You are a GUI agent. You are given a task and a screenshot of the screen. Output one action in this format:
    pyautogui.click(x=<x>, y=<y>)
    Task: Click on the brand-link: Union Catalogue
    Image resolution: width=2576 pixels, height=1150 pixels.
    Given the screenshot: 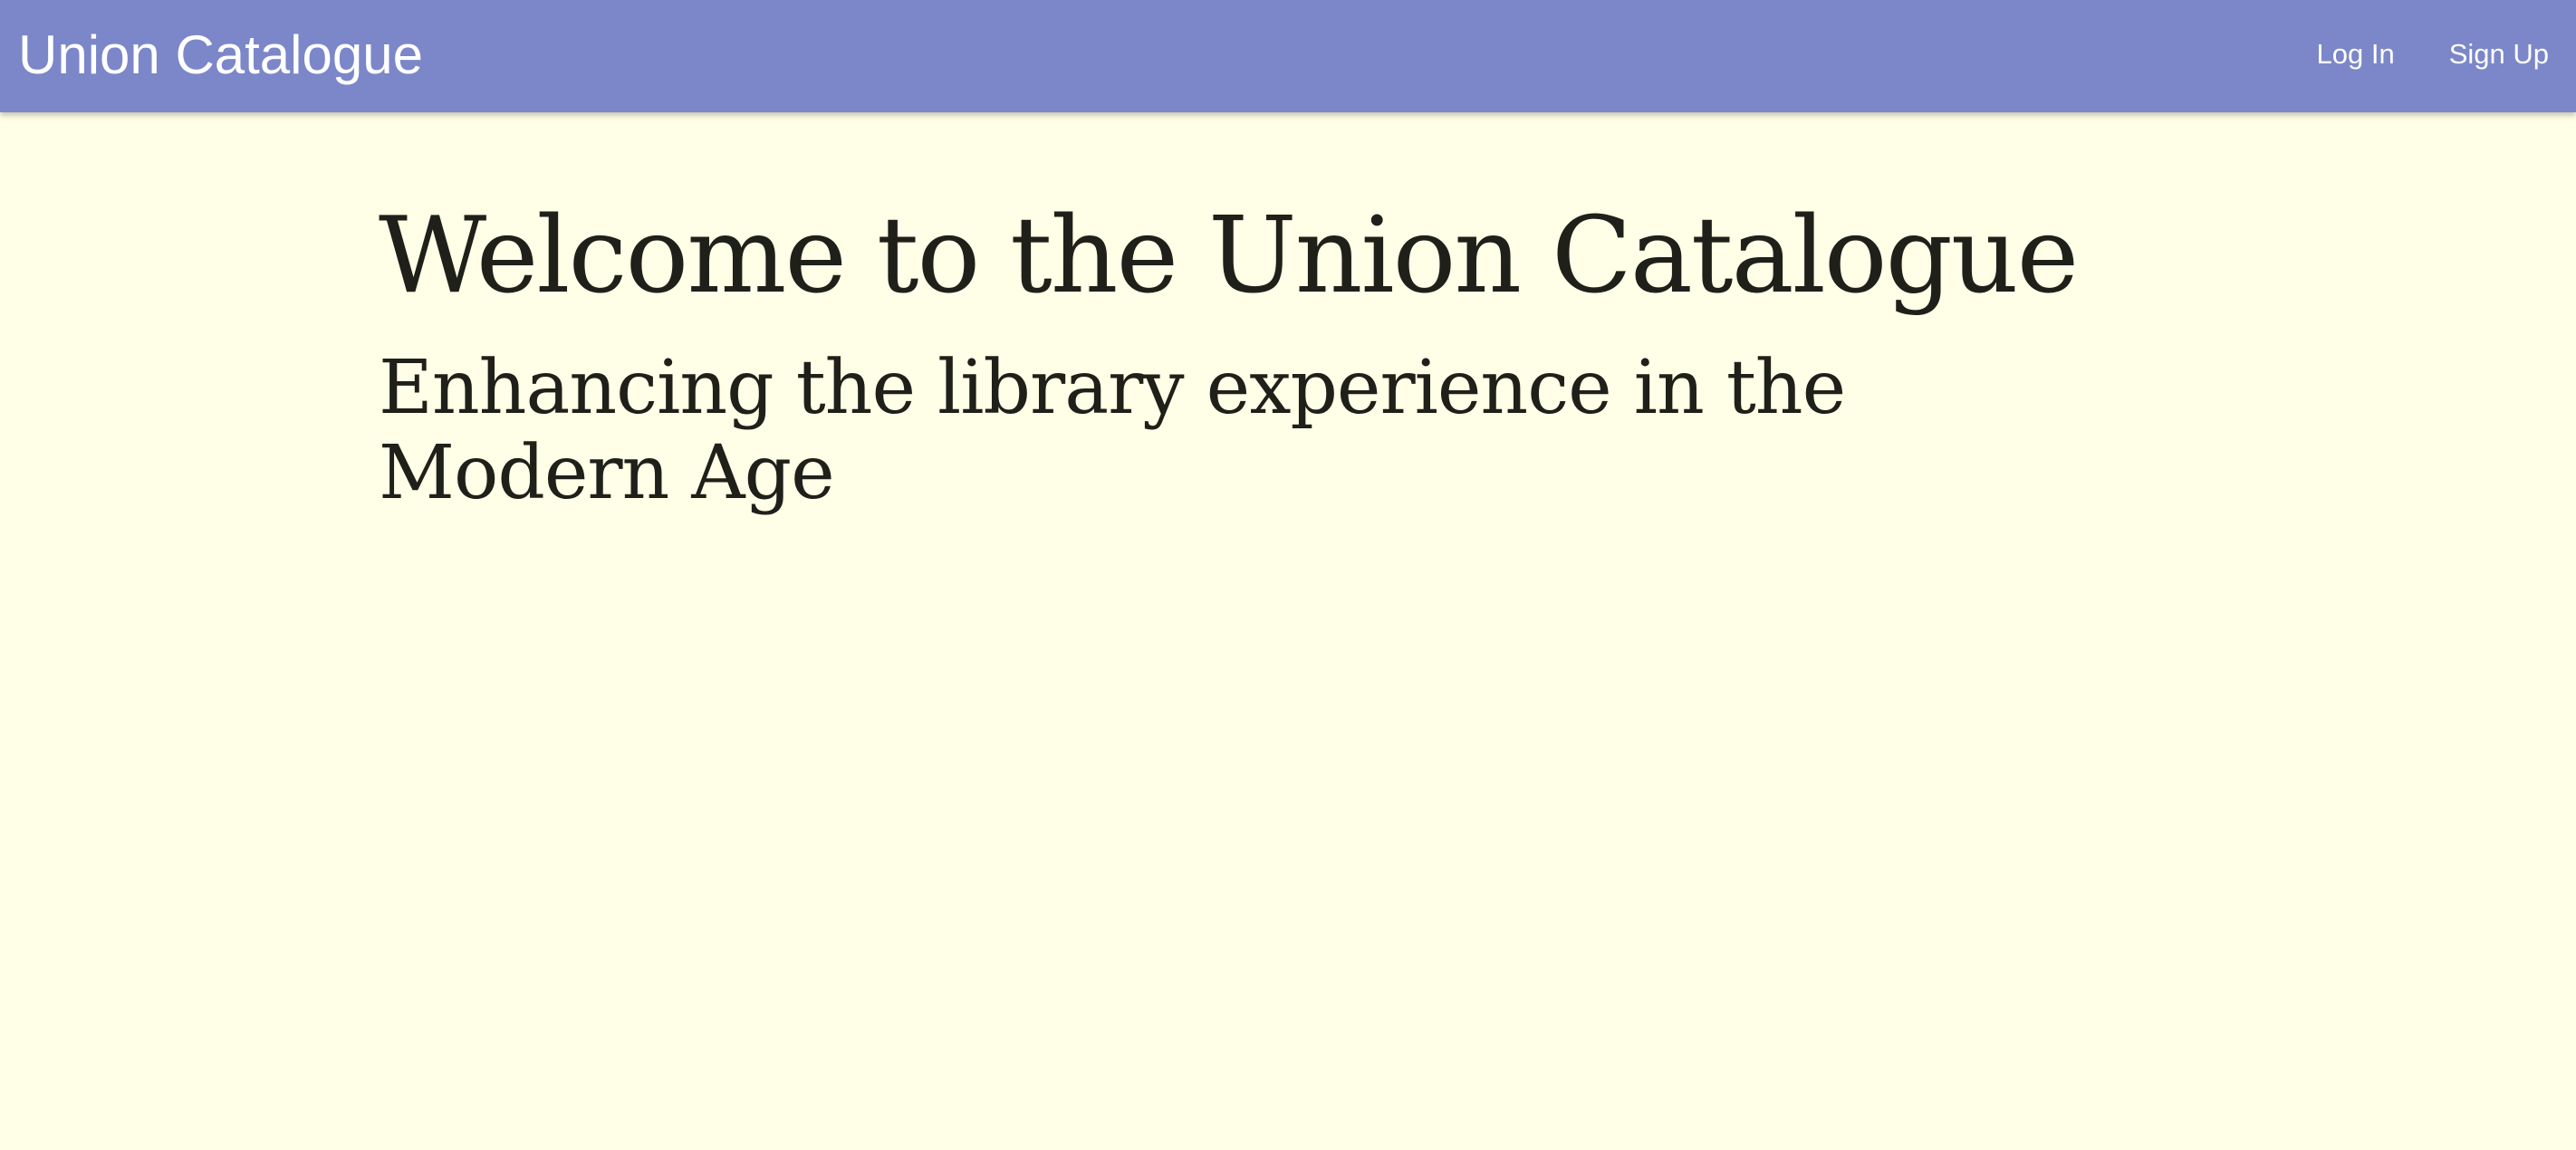 What is the action you would take?
    pyautogui.click(x=220, y=55)
    